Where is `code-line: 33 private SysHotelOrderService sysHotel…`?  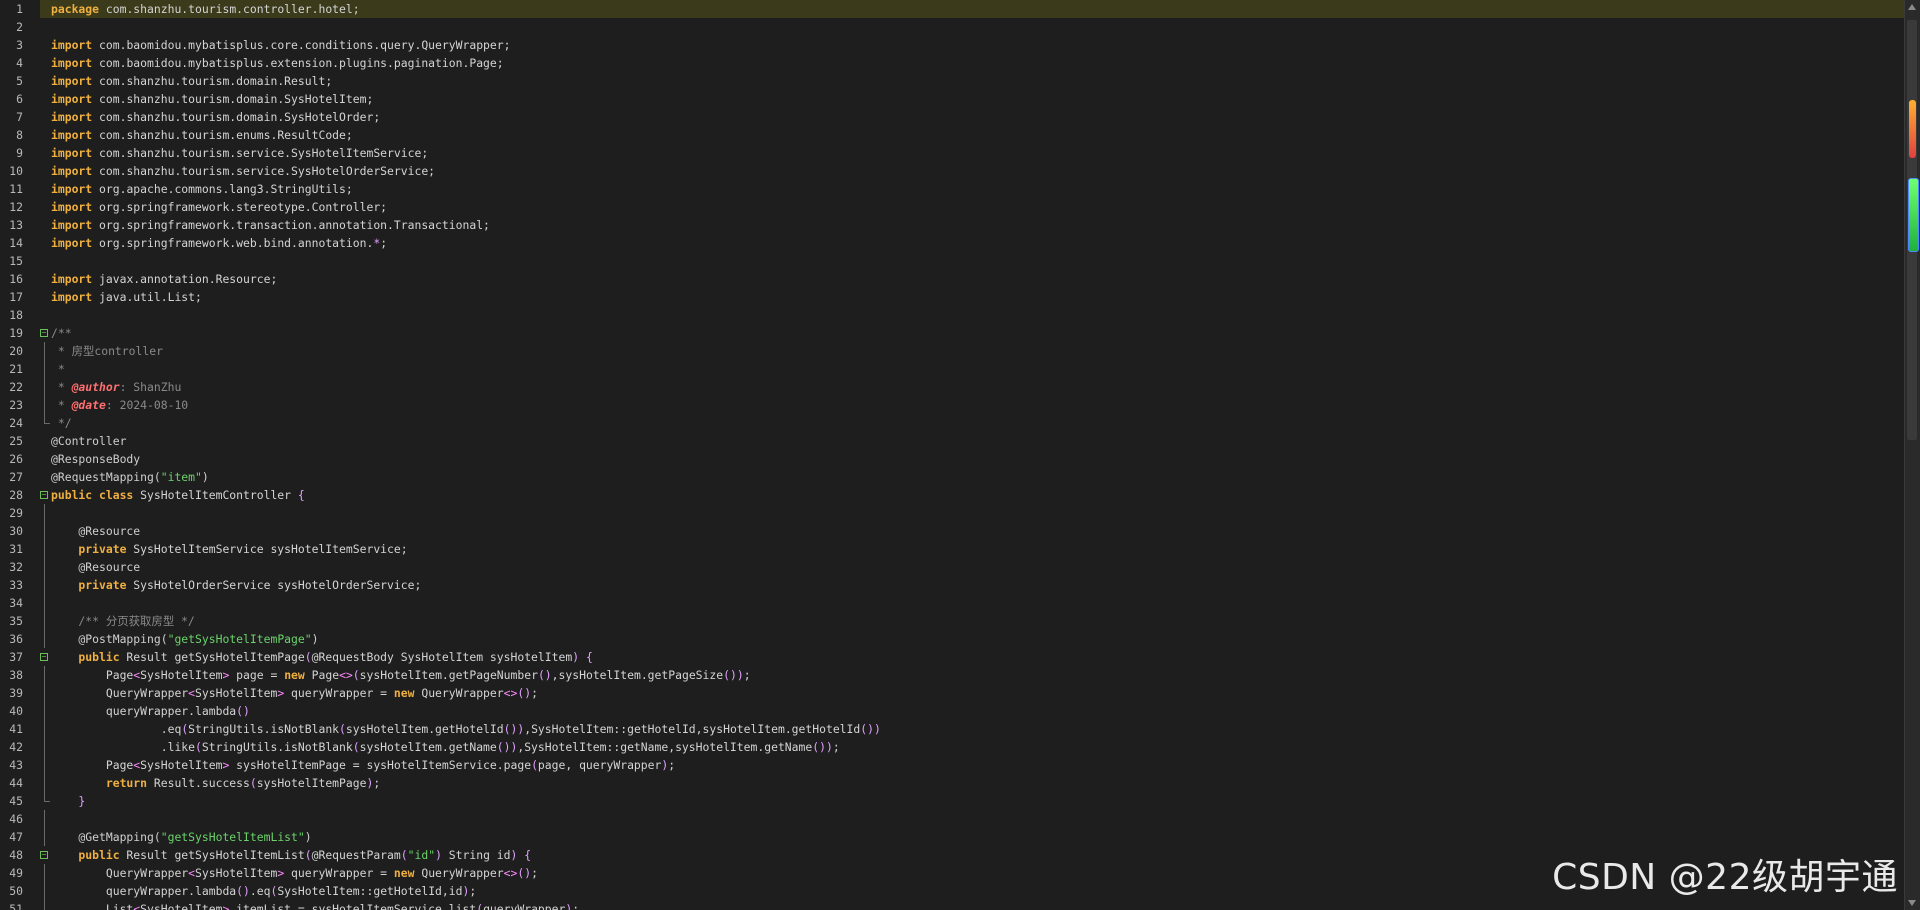 code-line: 33 private SysHotelOrderService sysHotel… is located at coordinates (952, 585).